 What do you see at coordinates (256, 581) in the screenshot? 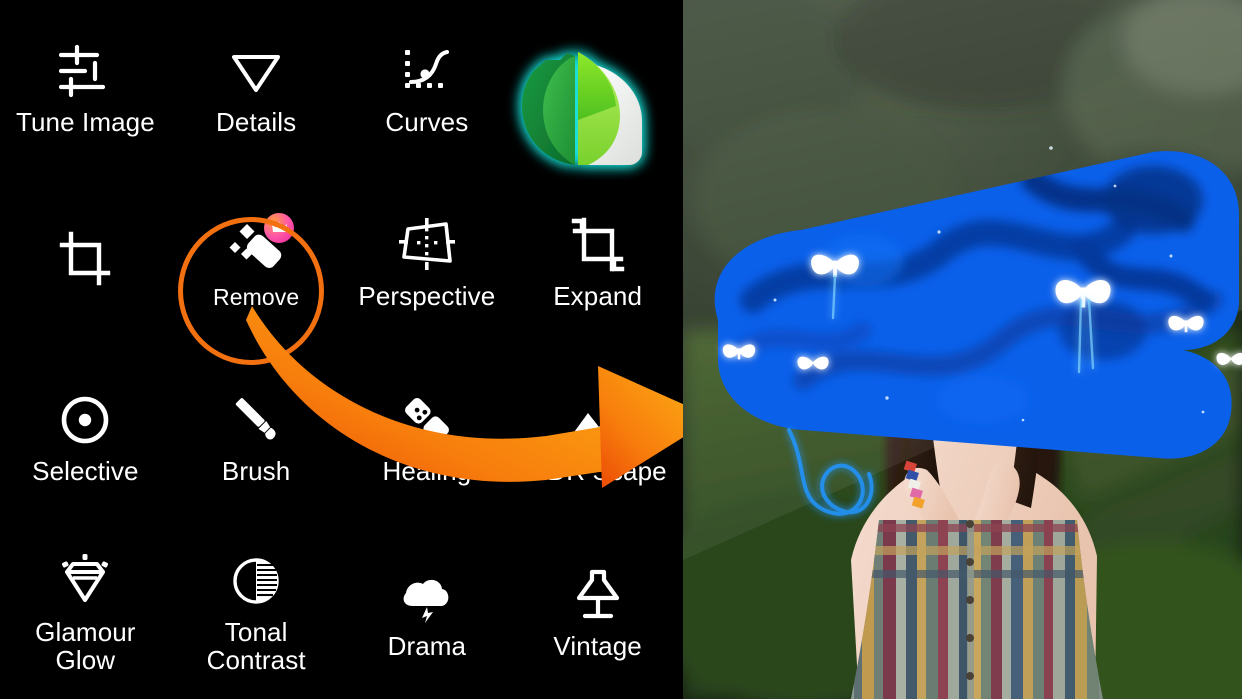
I see `tonal-contrast-icon` at bounding box center [256, 581].